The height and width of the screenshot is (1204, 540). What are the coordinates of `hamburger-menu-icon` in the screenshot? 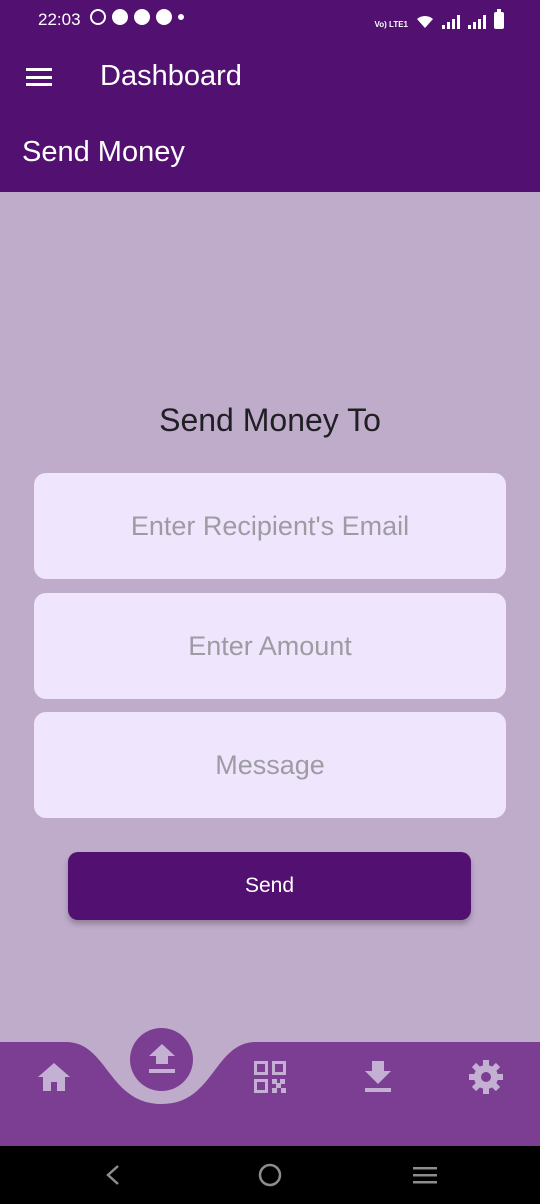 It's located at (39, 77).